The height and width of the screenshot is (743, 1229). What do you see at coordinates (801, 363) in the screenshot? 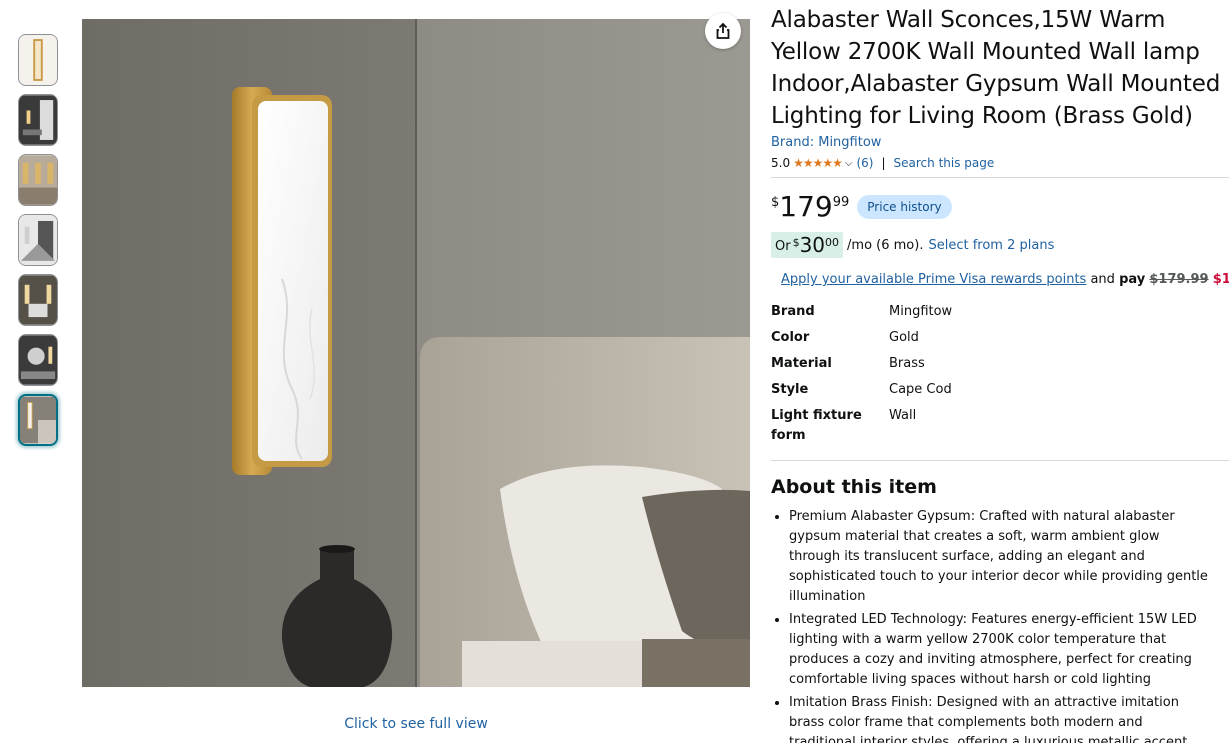
I see `spec-key: Material` at bounding box center [801, 363].